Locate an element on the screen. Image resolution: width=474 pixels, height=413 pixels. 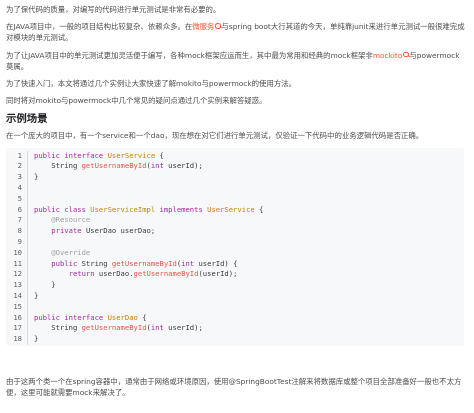
keyword-link-microservice: 微服务 is located at coordinates (203, 26).